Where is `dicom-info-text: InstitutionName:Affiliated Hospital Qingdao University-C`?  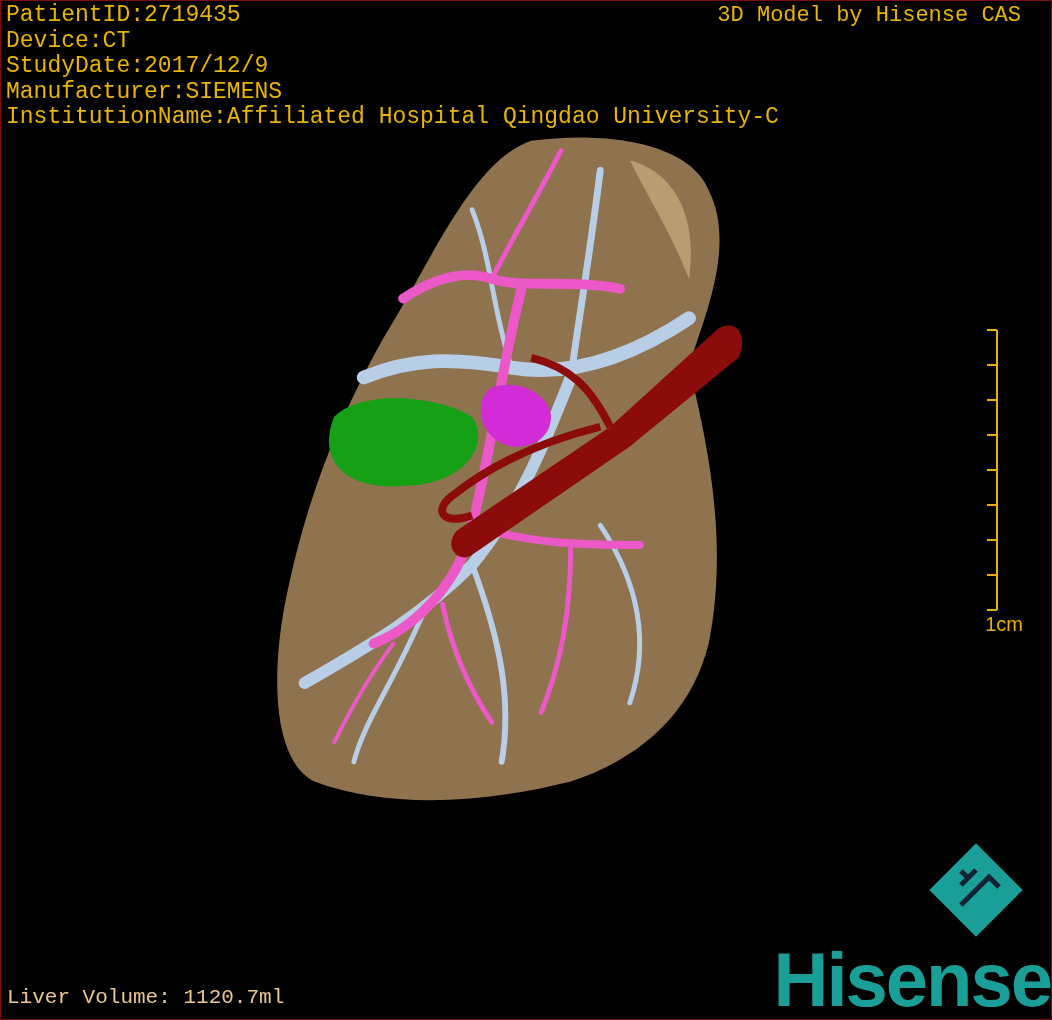
dicom-info-text: InstitutionName:Affiliated Hospital Qingdao University-C is located at coordinates (392, 118).